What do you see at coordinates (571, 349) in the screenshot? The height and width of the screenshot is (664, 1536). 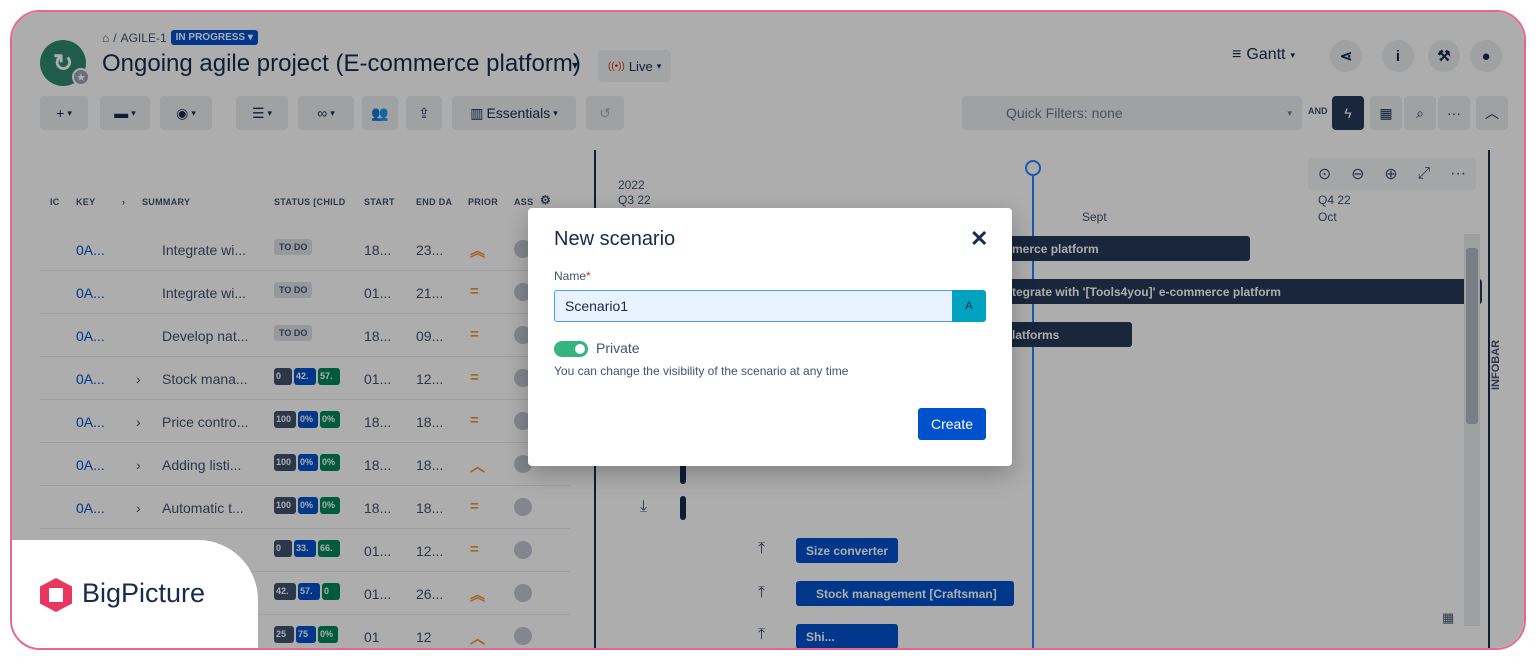 I see `private-toggle` at bounding box center [571, 349].